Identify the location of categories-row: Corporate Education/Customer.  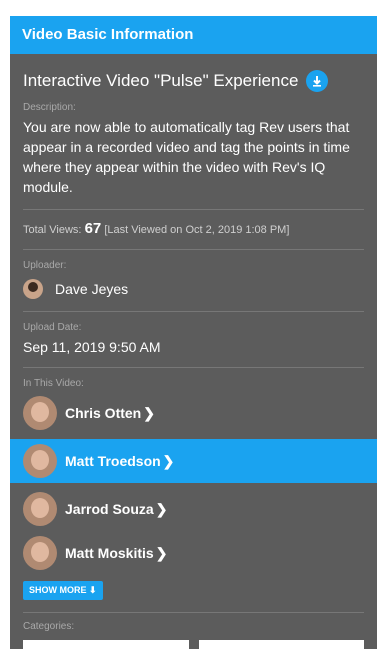
(193, 644).